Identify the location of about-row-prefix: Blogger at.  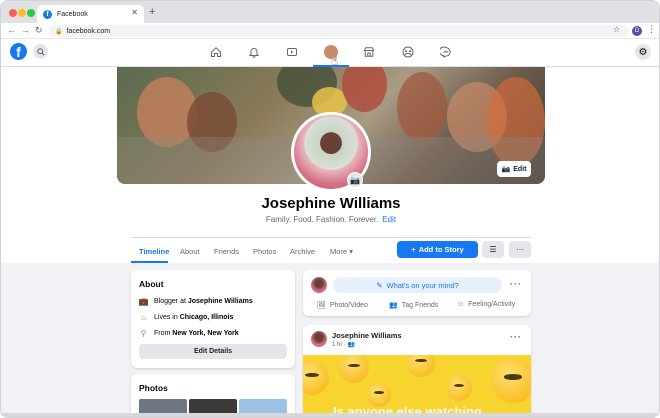
(171, 301).